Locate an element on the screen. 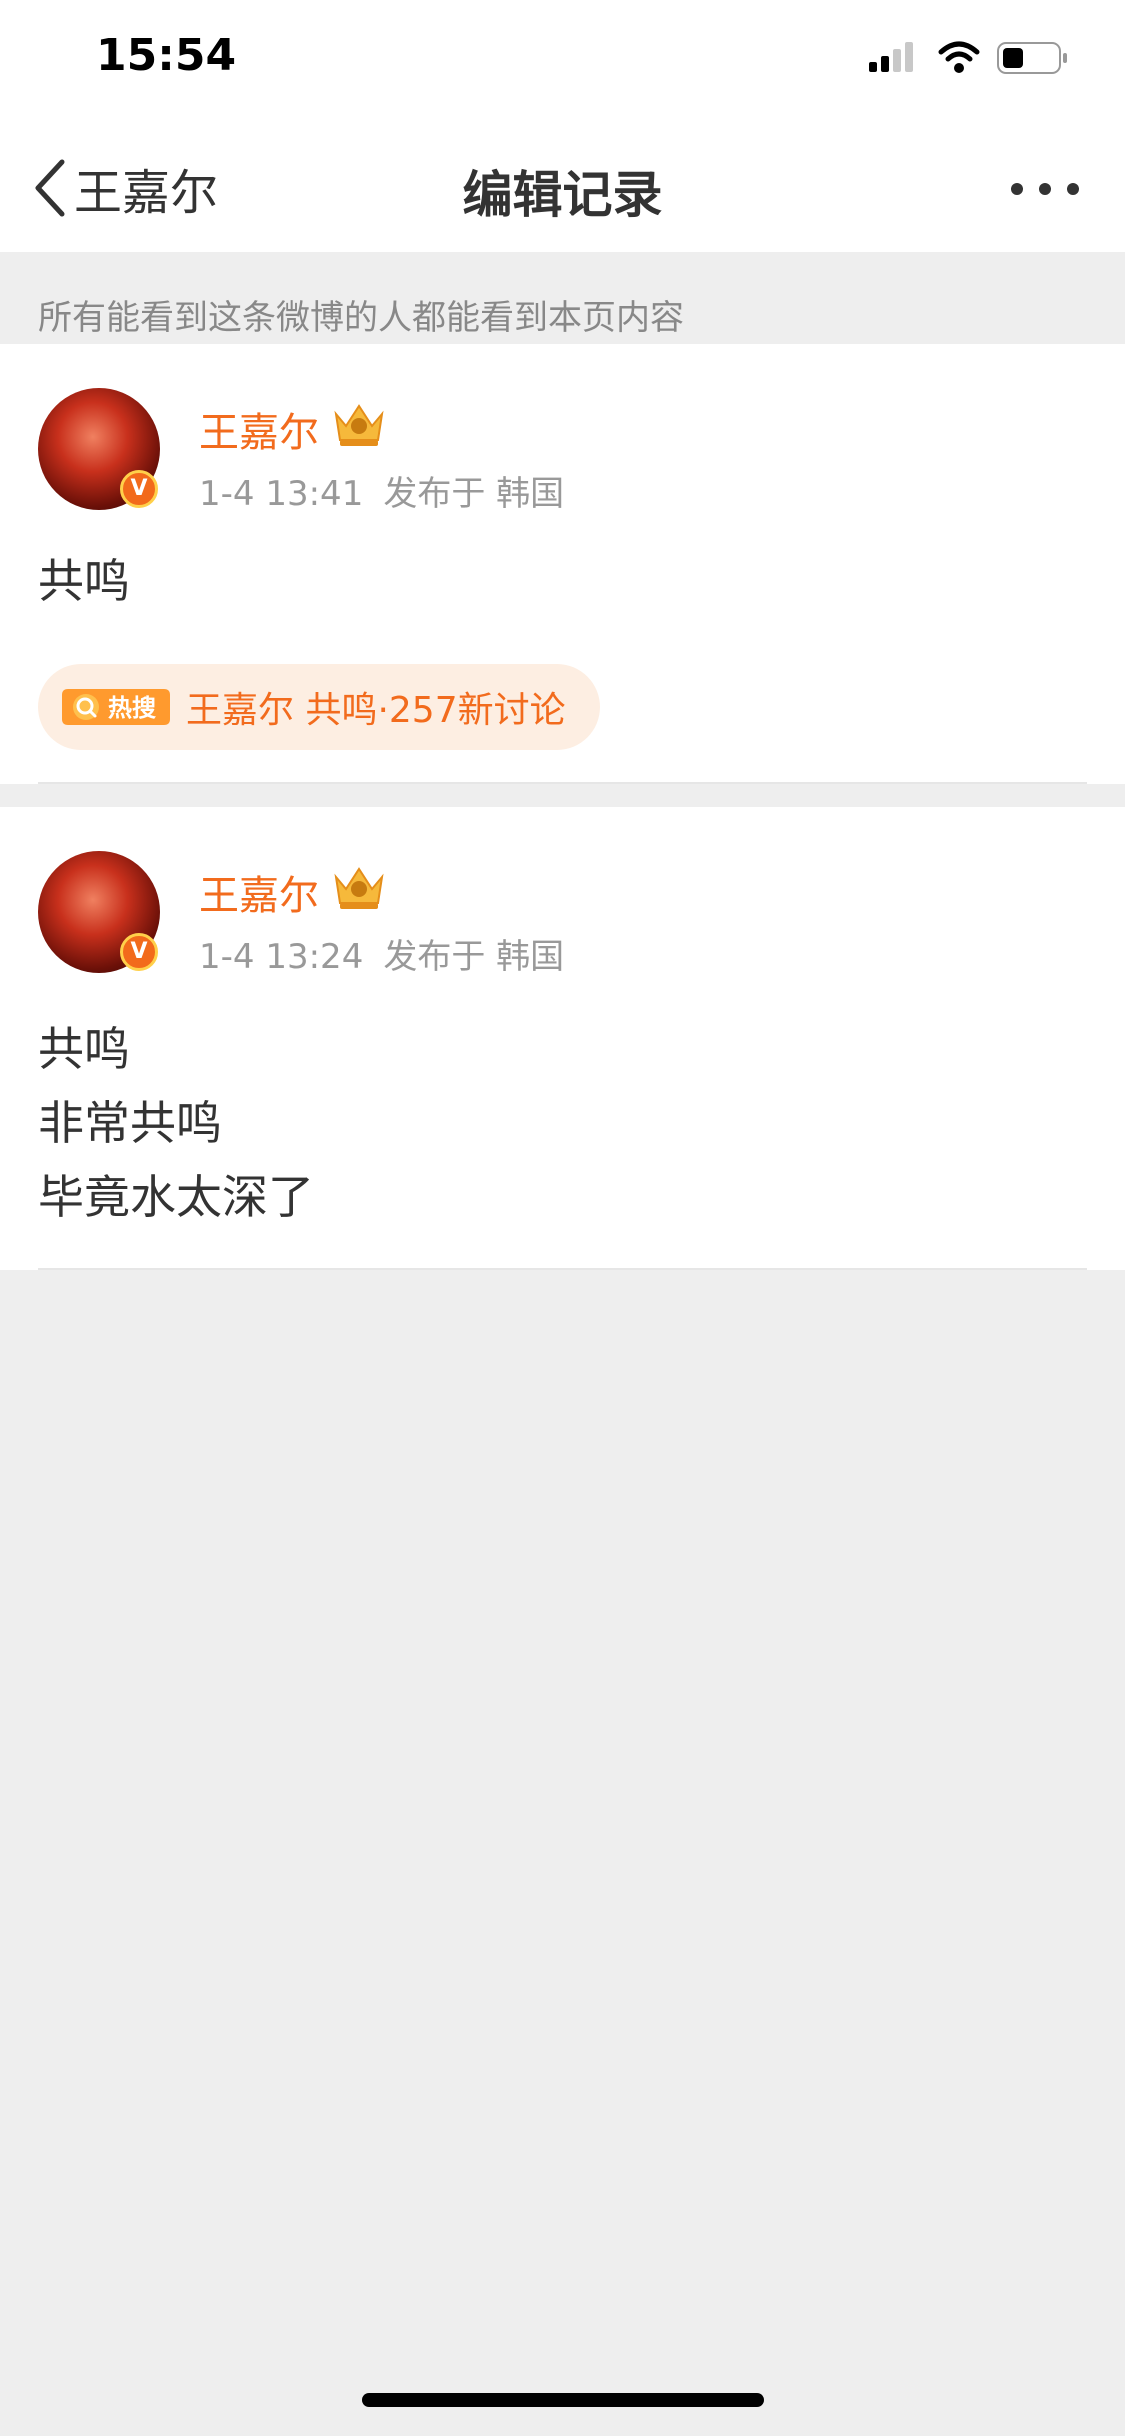 The width and height of the screenshot is (1125, 2436). wifi-icon is located at coordinates (959, 57).